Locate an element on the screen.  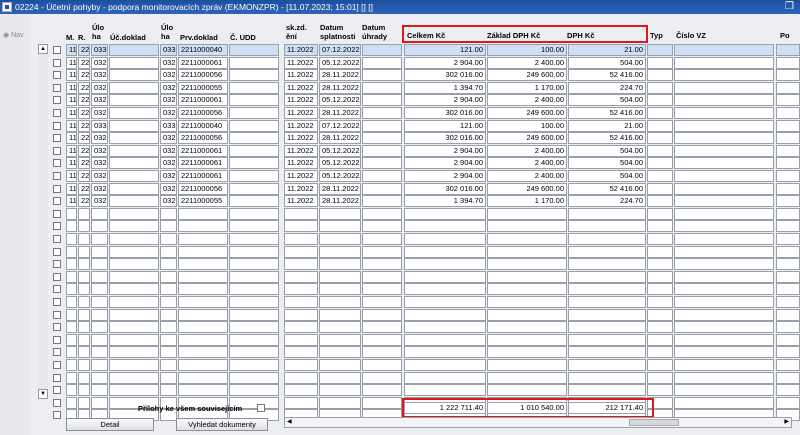
cell-dph: 504.00 is located at coordinates (607, 62).